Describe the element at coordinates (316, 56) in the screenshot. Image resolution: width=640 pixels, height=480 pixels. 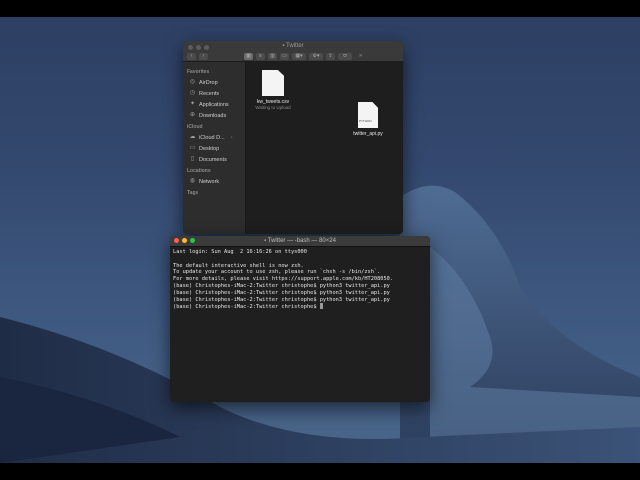
I see `action-gear-icon: ⚙▾` at that location.